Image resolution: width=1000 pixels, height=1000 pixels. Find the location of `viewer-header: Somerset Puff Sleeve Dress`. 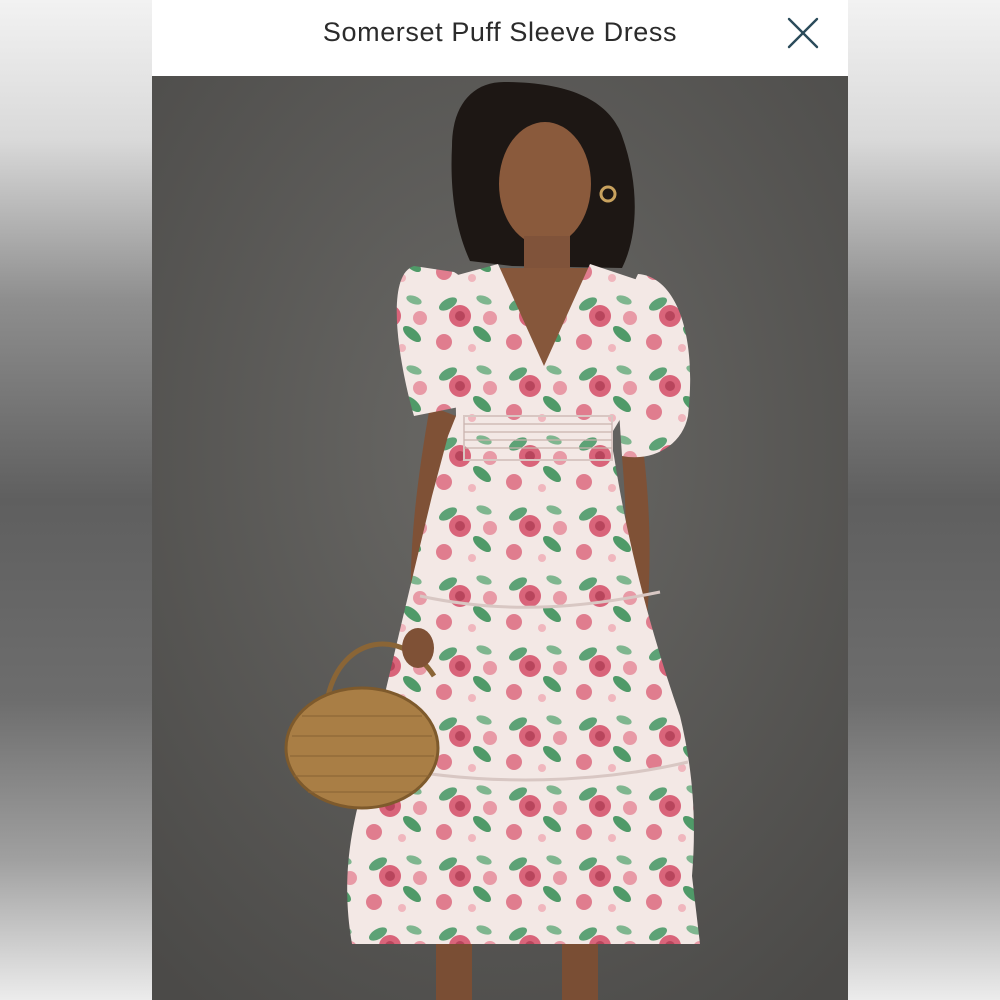

viewer-header: Somerset Puff Sleeve Dress is located at coordinates (500, 38).